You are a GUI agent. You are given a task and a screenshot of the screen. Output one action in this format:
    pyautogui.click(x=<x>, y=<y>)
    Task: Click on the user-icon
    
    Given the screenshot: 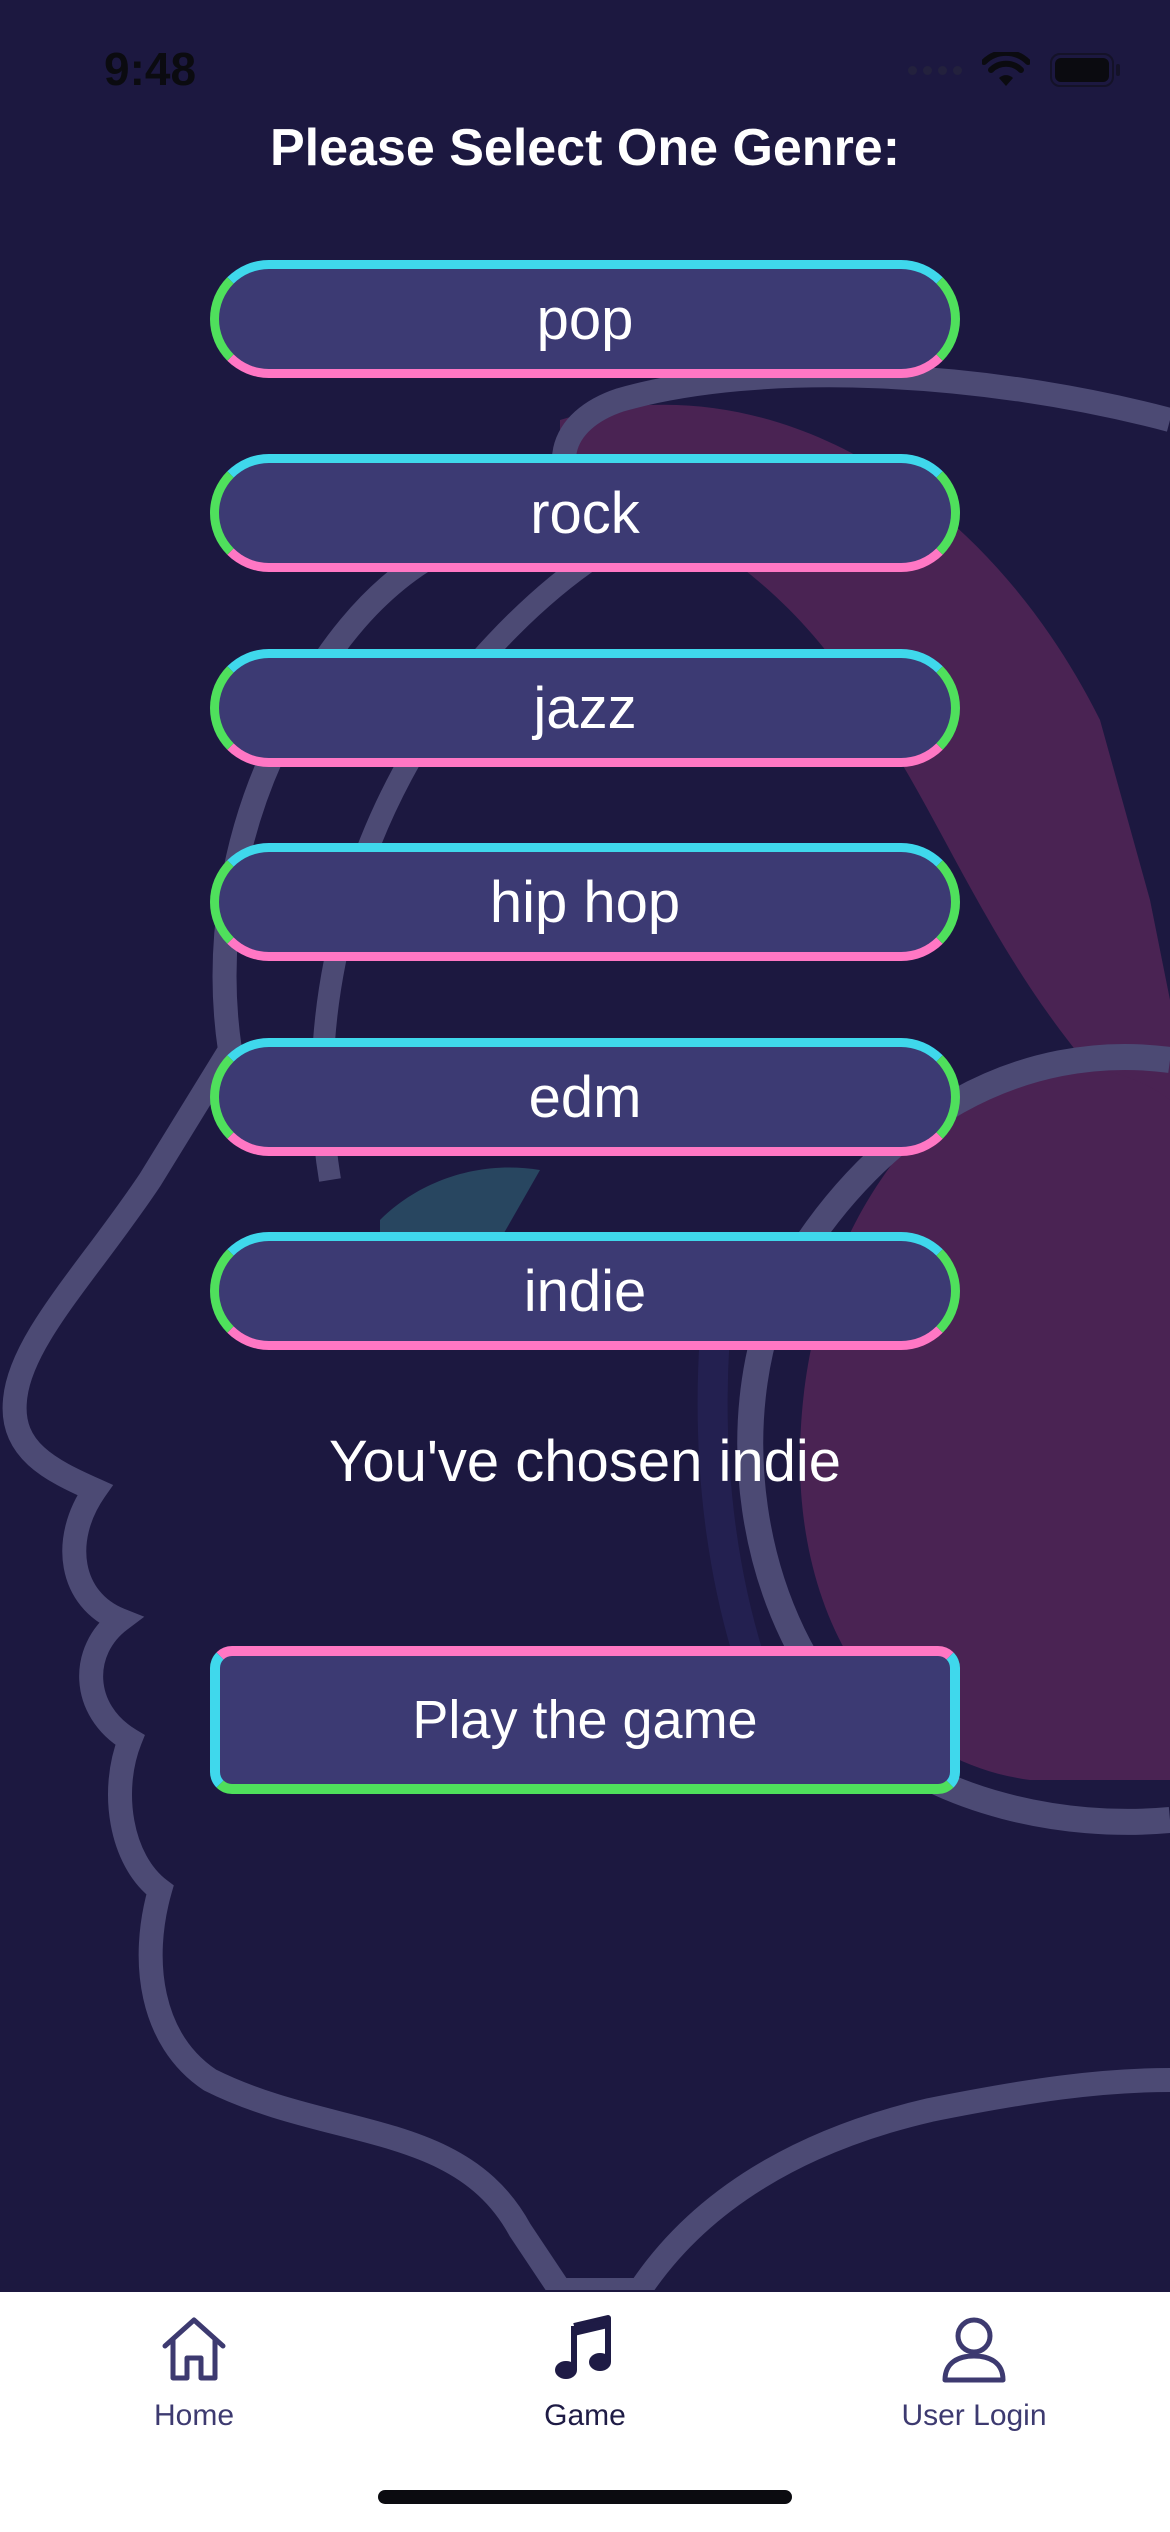 What is the action you would take?
    pyautogui.click(x=974, y=2350)
    